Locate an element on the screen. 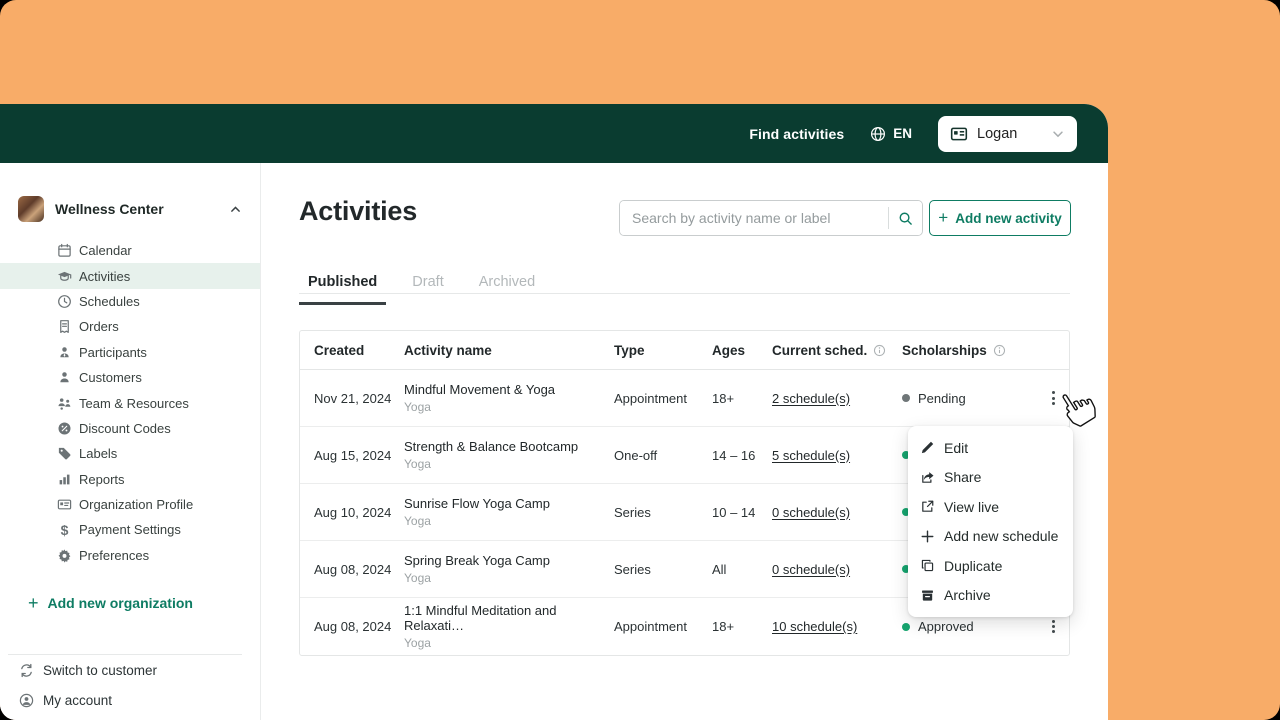 This screenshot has width=1280, height=720. tab-archived: Archived is located at coordinates (507, 289).